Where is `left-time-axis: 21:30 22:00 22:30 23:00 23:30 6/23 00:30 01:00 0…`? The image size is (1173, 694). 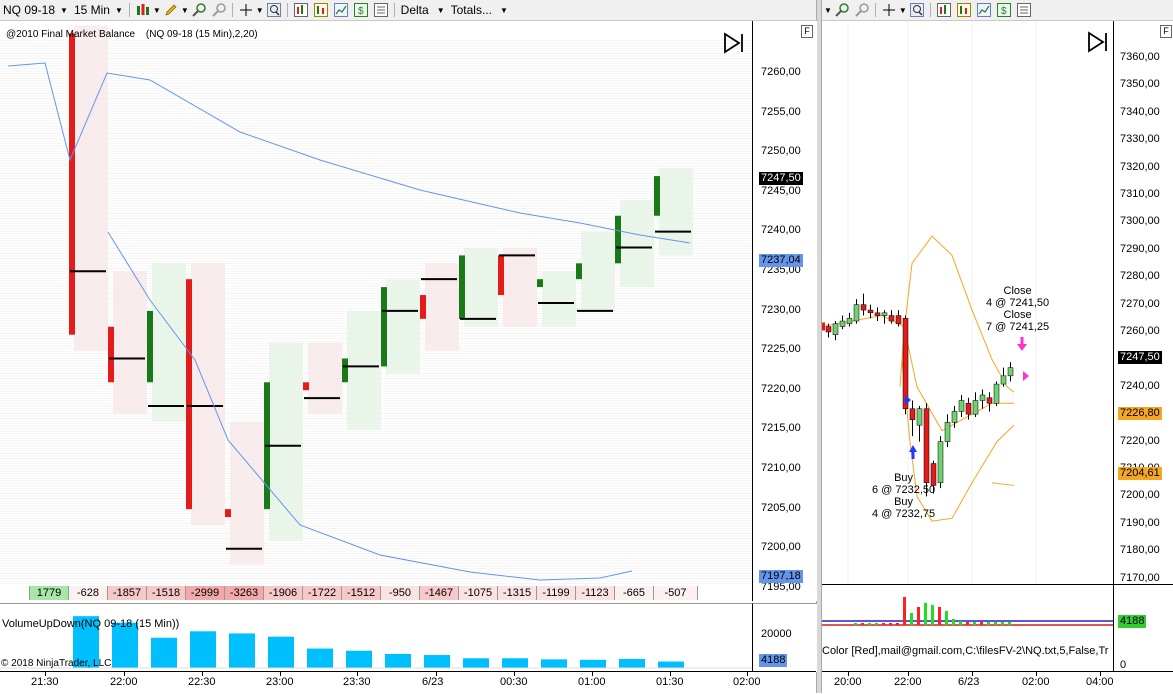
left-time-axis: 21:30 22:00 22:30 23:00 23:30 6/23 00:30 01:00 0… is located at coordinates (408, 682).